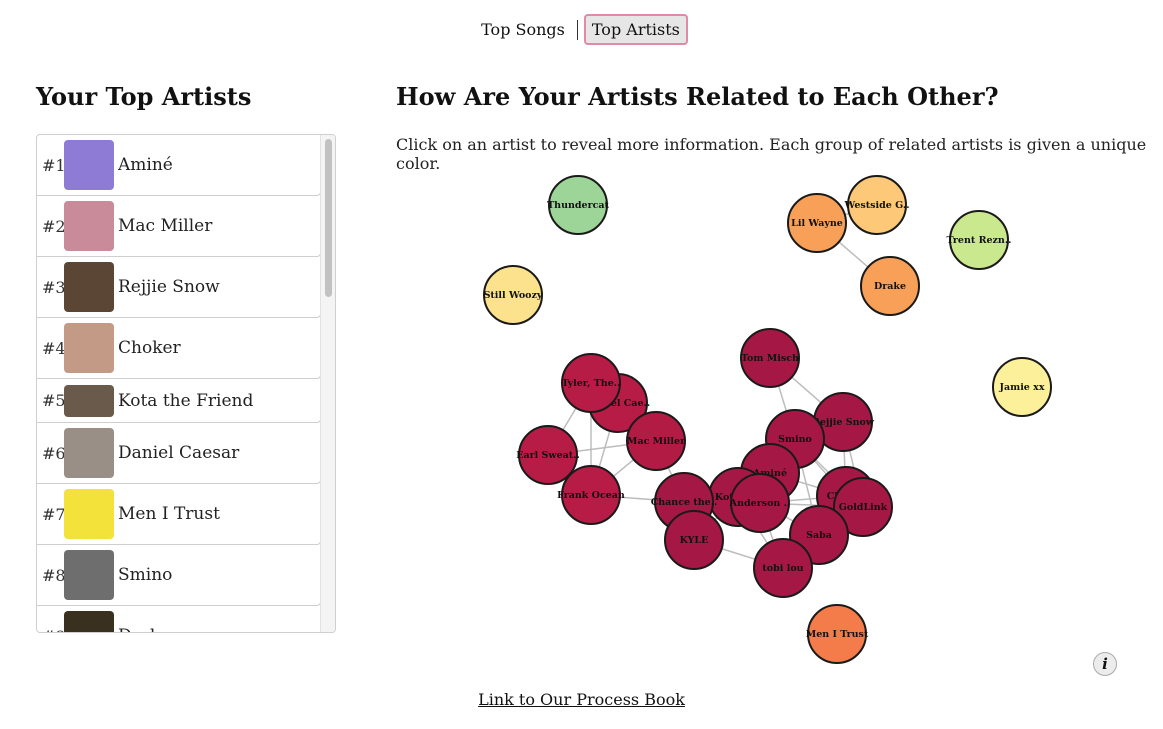  I want to click on artist-node: KYLE, so click(694, 540).